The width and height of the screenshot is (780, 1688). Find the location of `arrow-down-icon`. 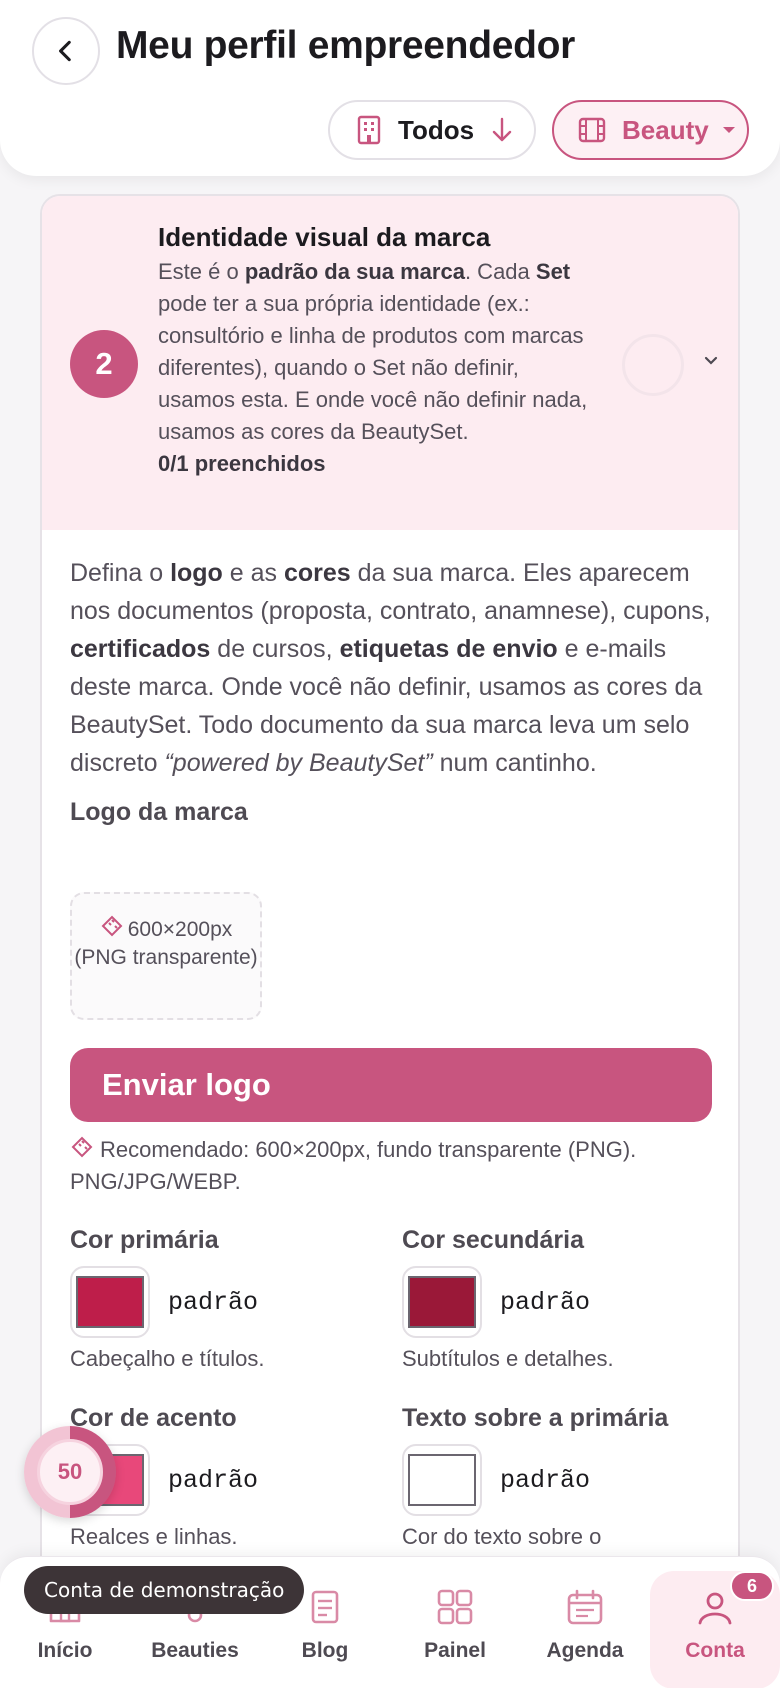

arrow-down-icon is located at coordinates (502, 129).